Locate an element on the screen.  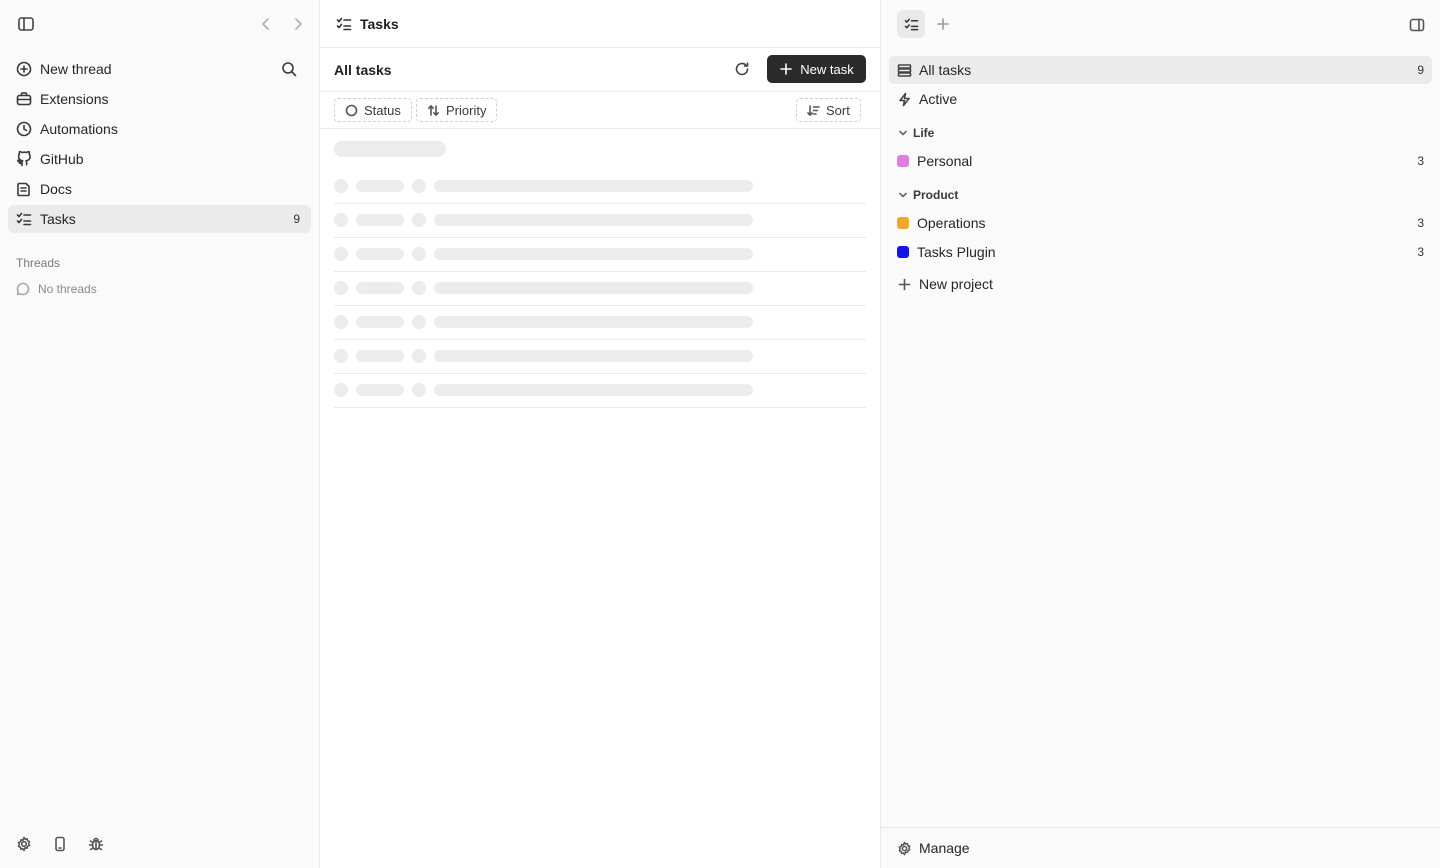
sidebar-item-label: Automations is located at coordinates (79, 129).